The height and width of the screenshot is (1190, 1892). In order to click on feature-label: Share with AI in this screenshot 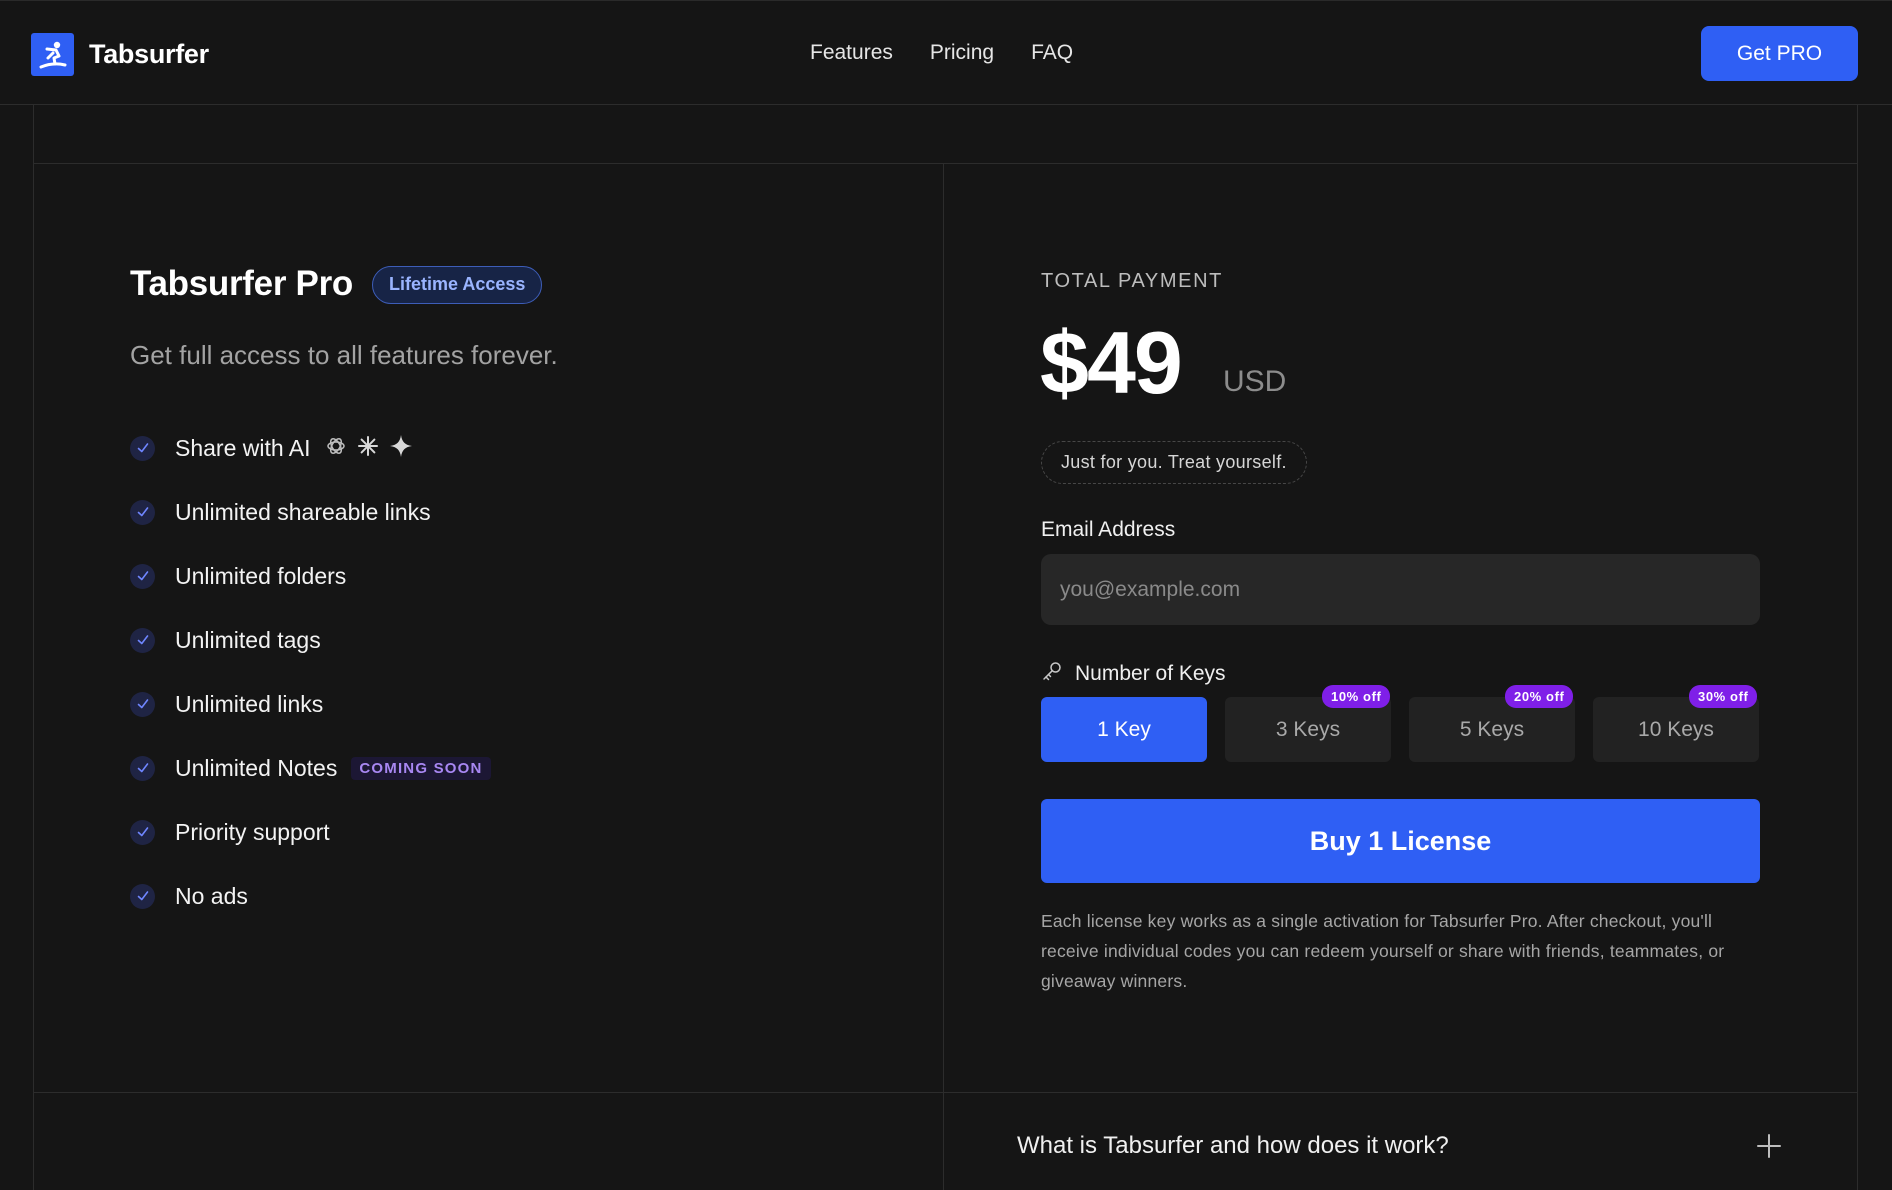, I will do `click(243, 447)`.